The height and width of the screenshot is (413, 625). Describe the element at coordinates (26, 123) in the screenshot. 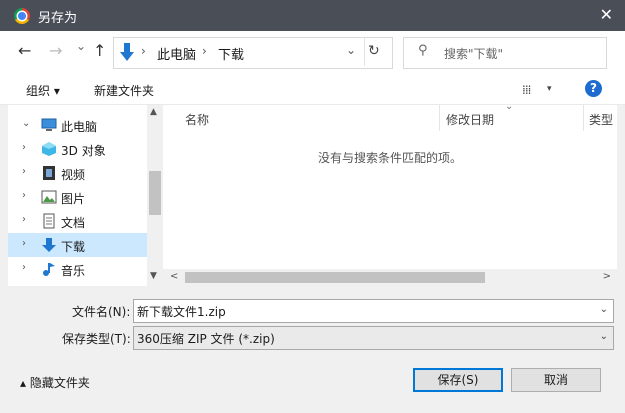

I see `expand-chevron-icon: ⌄` at that location.